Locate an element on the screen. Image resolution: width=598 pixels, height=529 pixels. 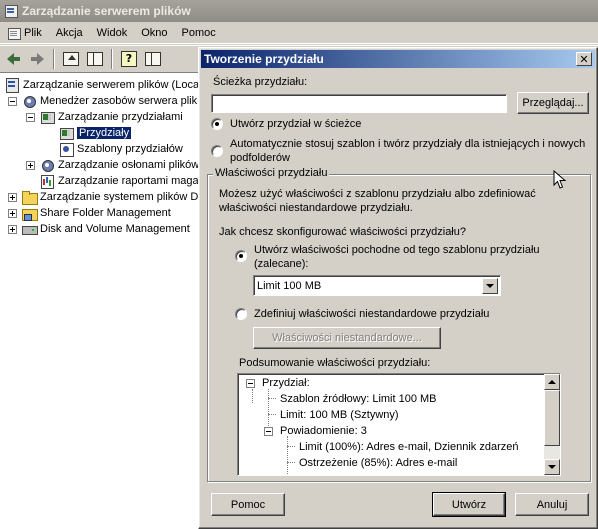
properties-icon is located at coordinates (153, 58).